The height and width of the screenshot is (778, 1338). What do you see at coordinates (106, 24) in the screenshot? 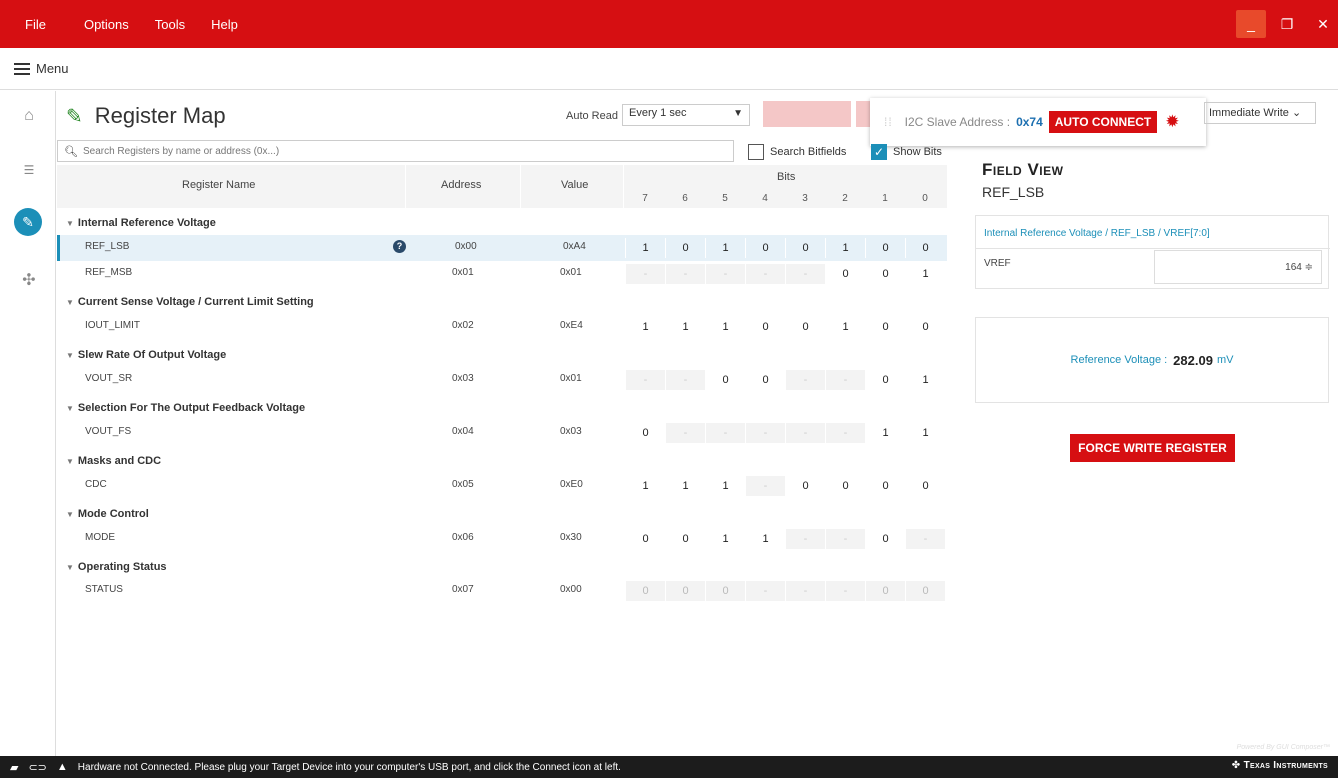
I see `menu-options: Options` at bounding box center [106, 24].